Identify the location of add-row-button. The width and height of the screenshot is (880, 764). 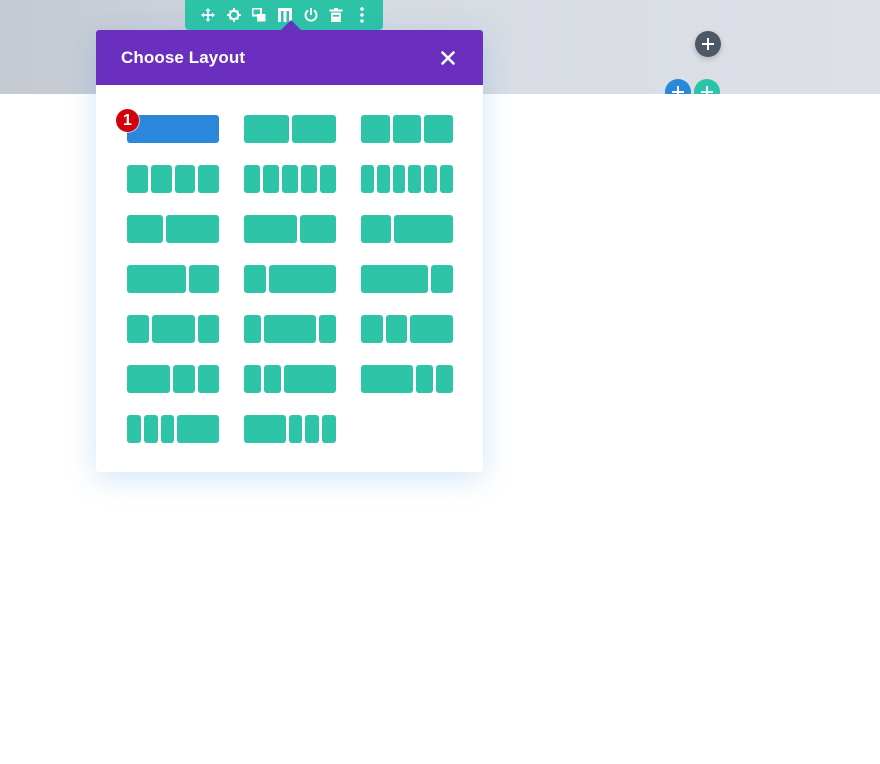
(708, 44).